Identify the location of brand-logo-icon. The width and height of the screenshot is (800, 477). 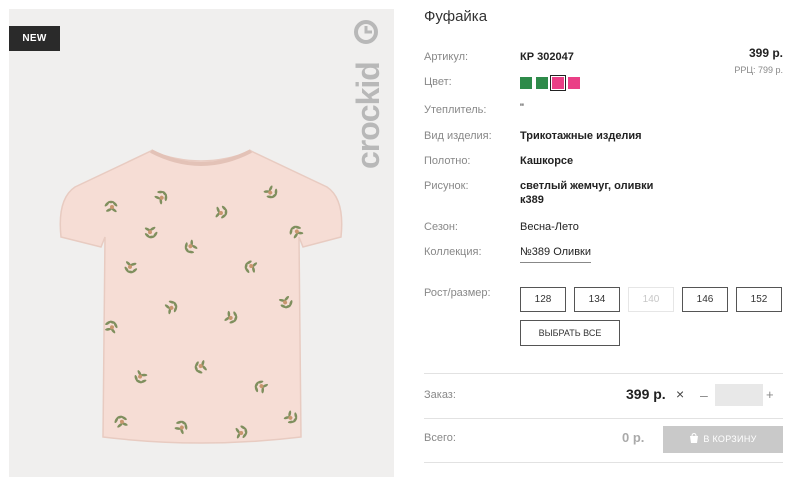
(366, 32).